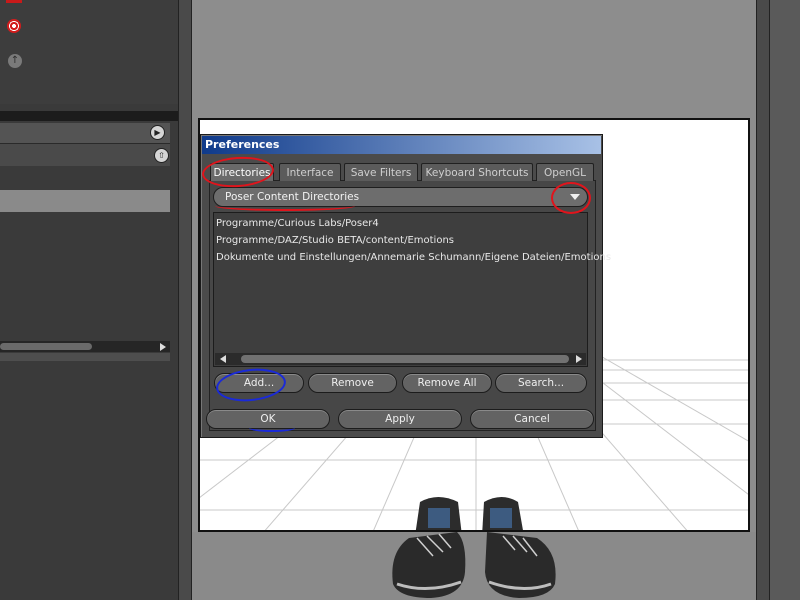  I want to click on panel-divider-right, so click(763, 300).